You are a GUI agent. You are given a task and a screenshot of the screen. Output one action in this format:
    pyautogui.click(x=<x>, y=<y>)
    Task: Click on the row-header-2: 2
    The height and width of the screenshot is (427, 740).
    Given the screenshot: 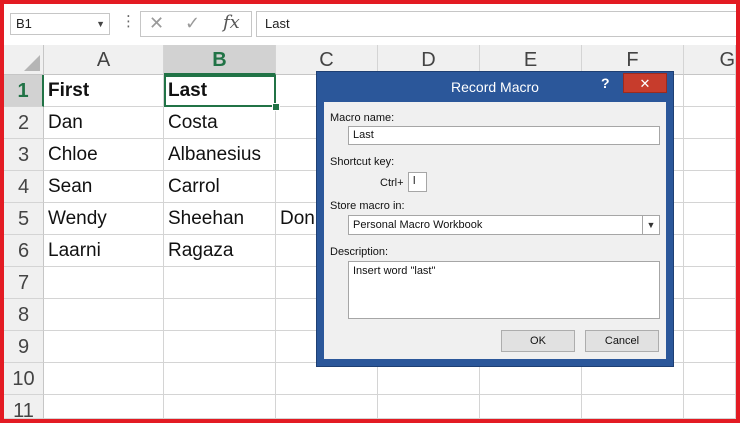 What is the action you would take?
    pyautogui.click(x=24, y=123)
    